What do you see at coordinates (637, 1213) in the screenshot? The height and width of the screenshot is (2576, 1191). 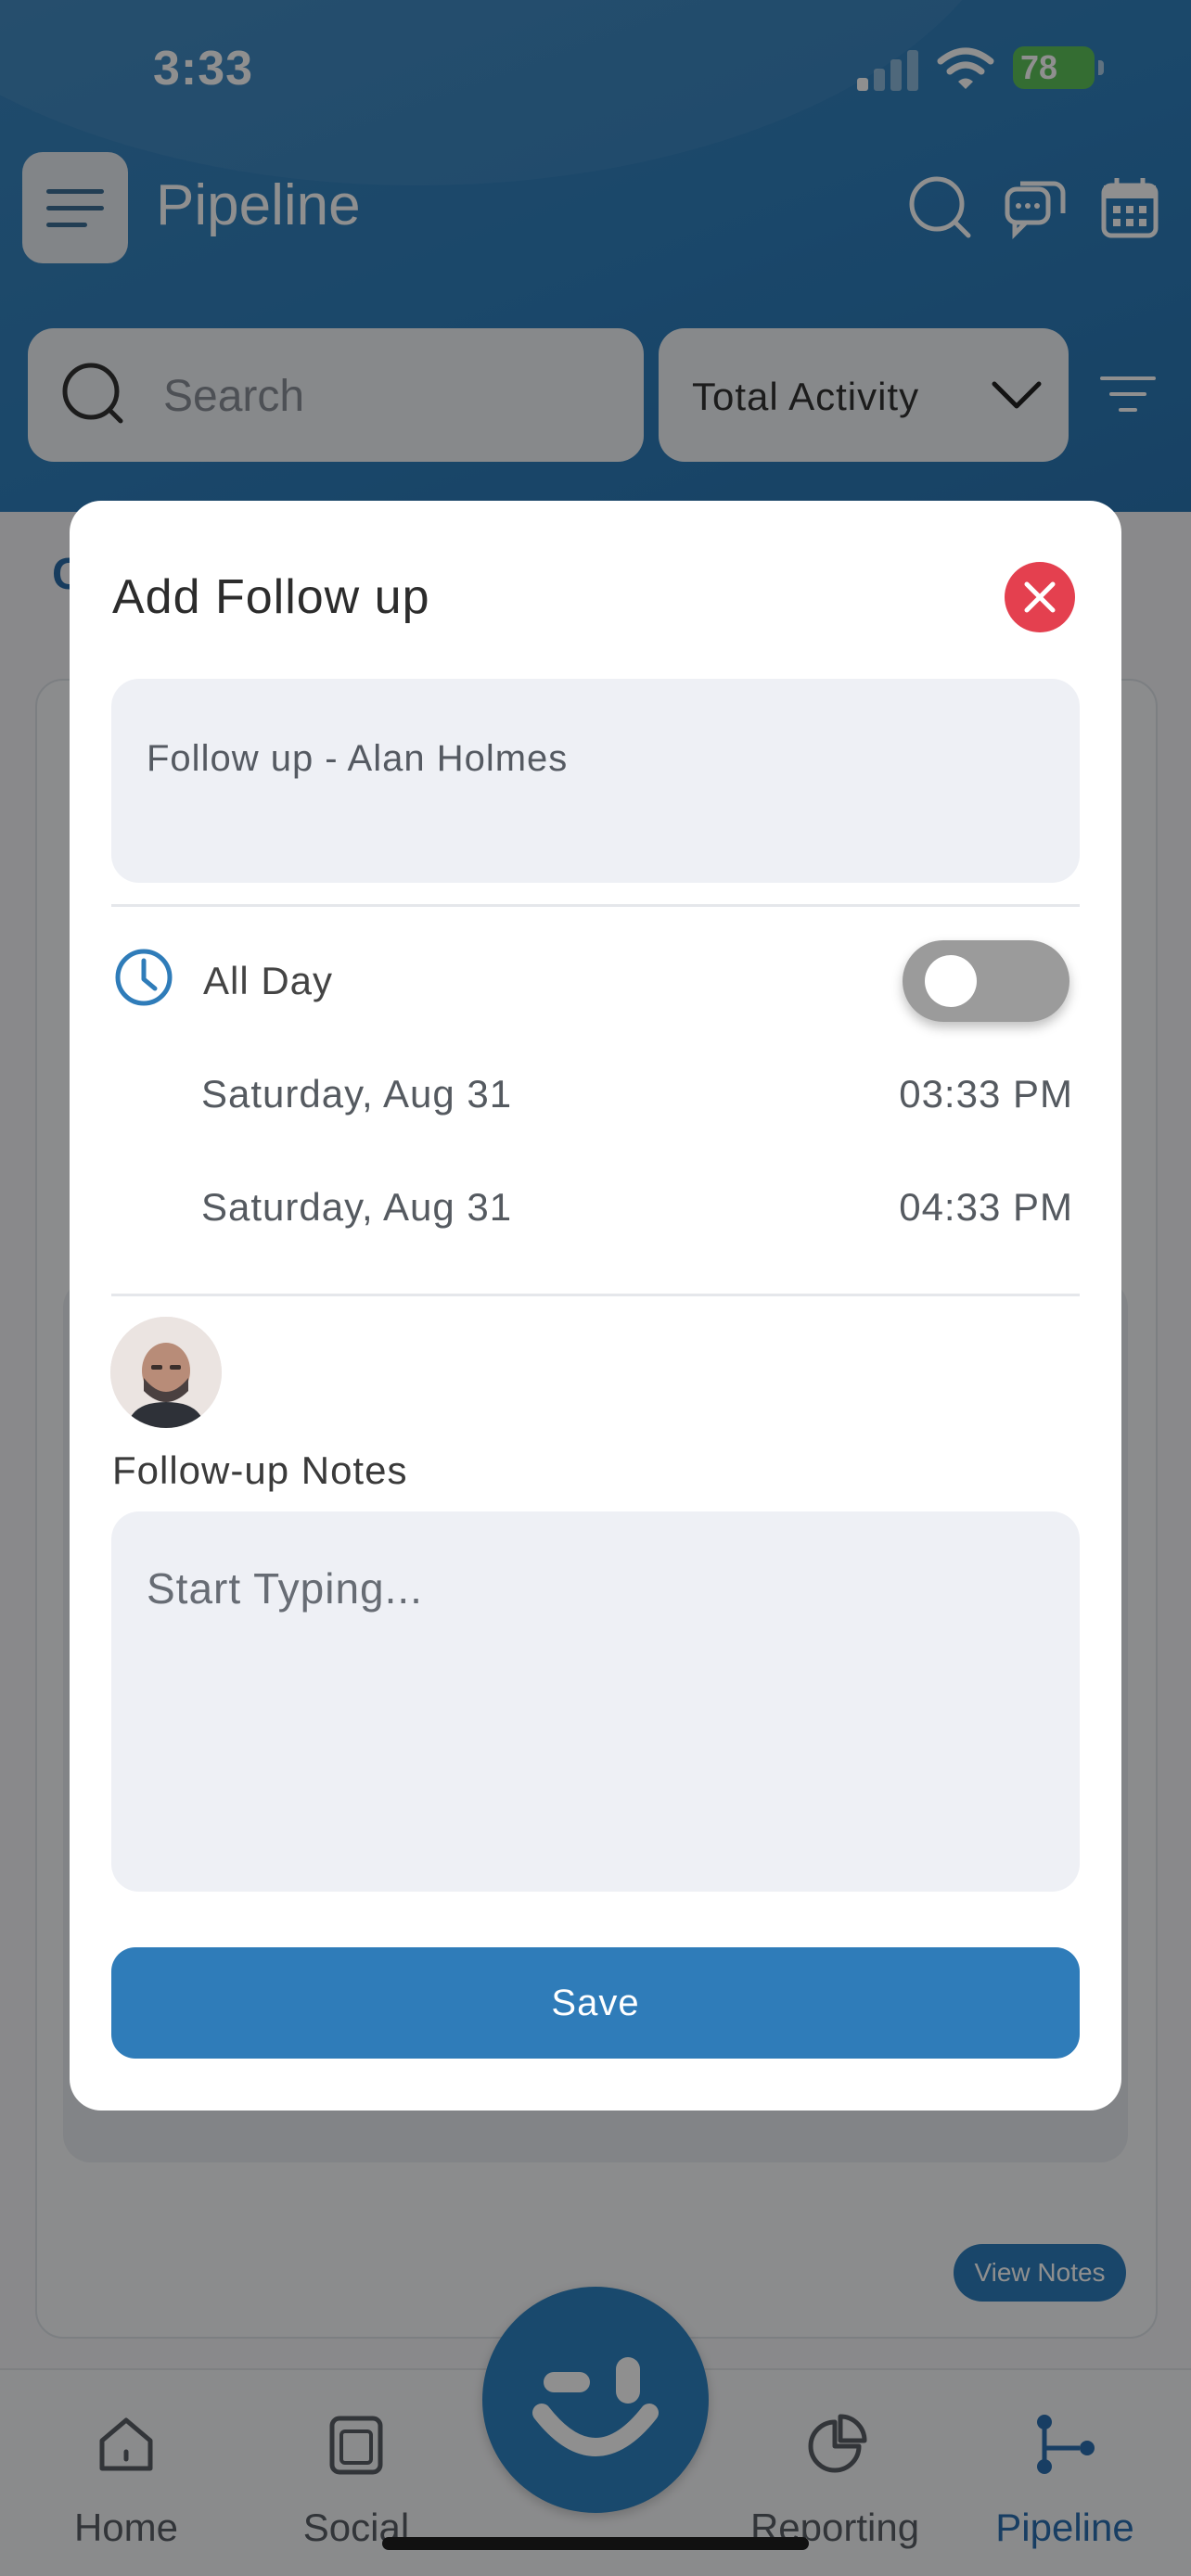 I see `end-datetime-row: Saturday, Aug 31 04:33 PM` at bounding box center [637, 1213].